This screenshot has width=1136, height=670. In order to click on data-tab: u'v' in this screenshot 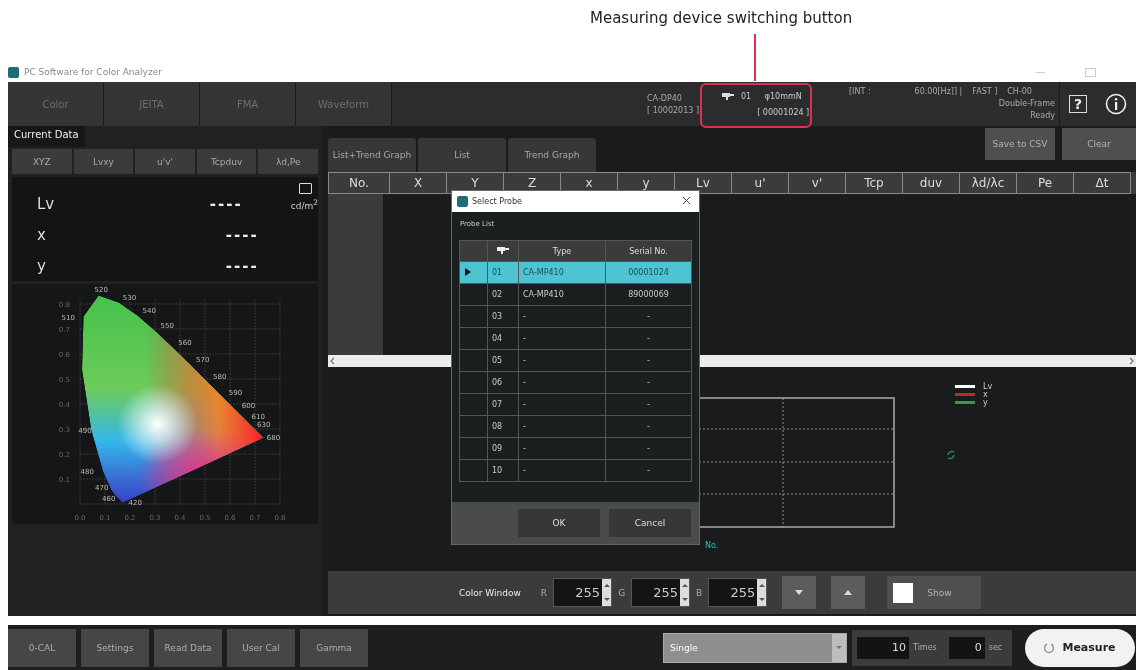, I will do `click(165, 161)`.